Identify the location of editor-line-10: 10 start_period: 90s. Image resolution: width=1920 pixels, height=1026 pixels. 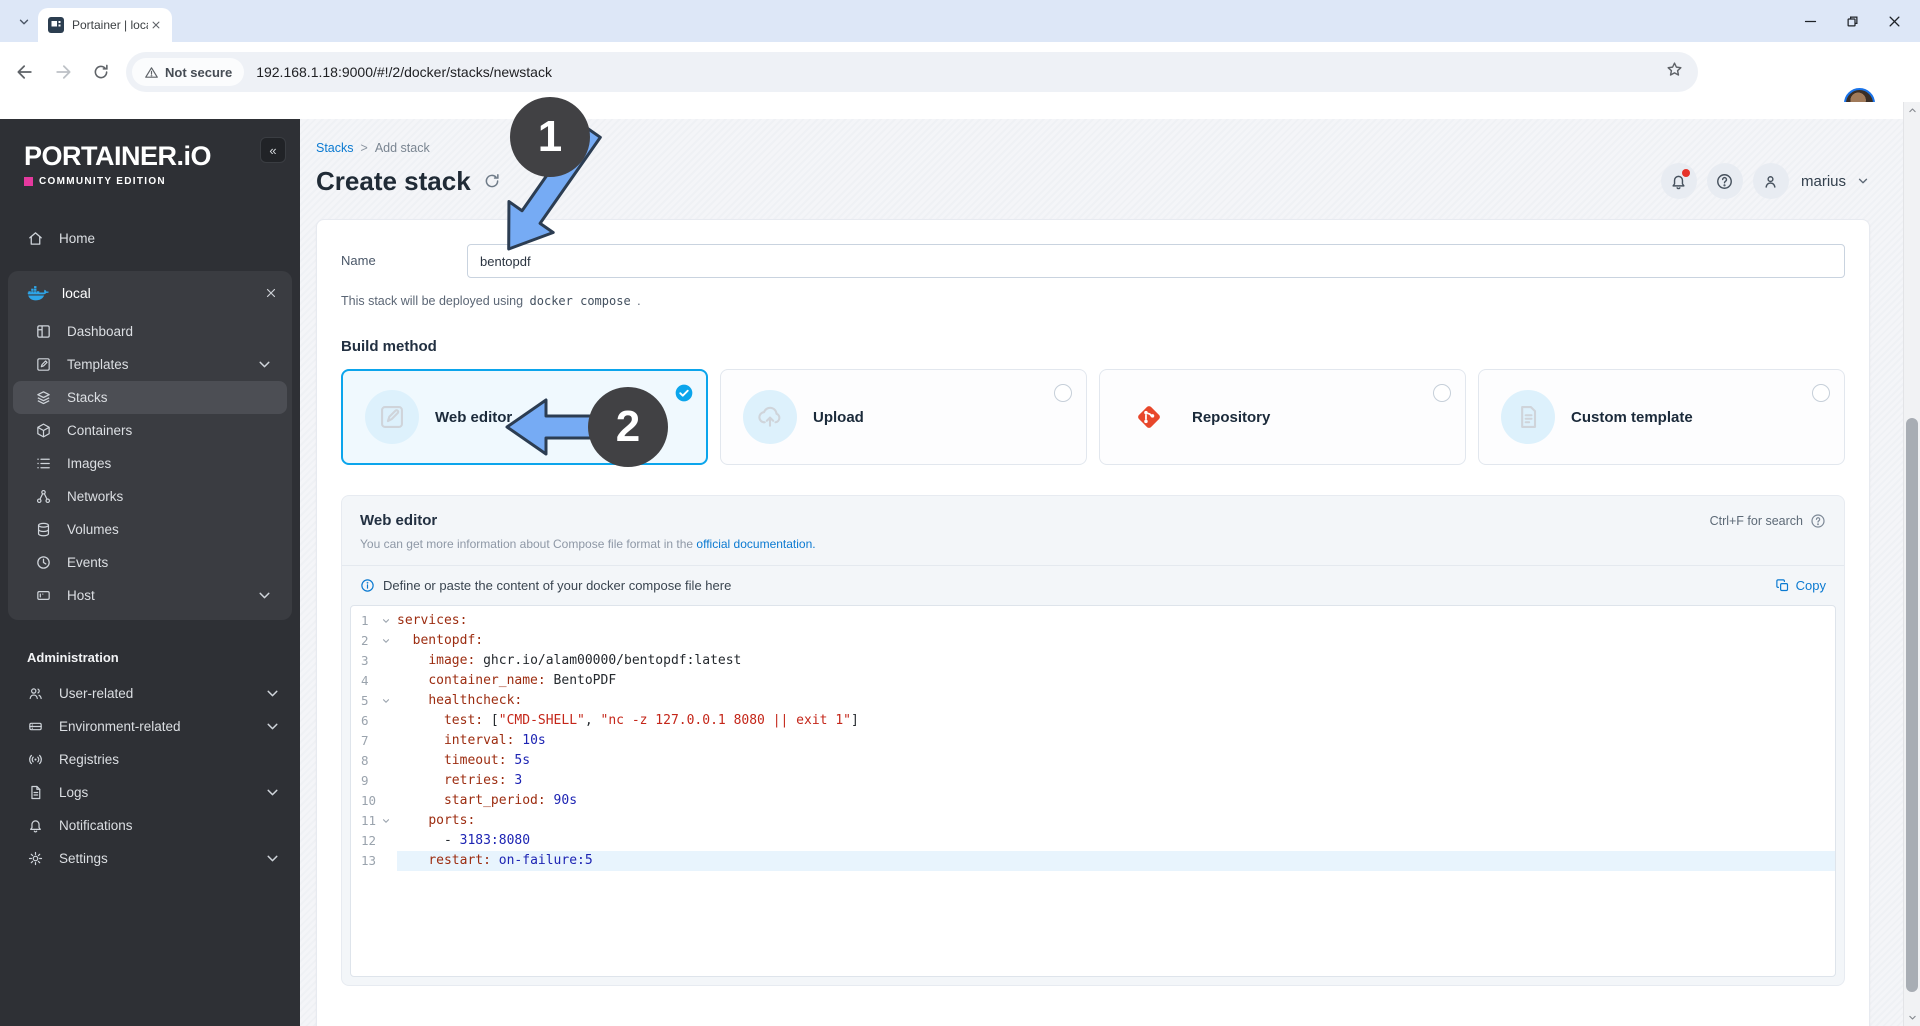
(1093, 801).